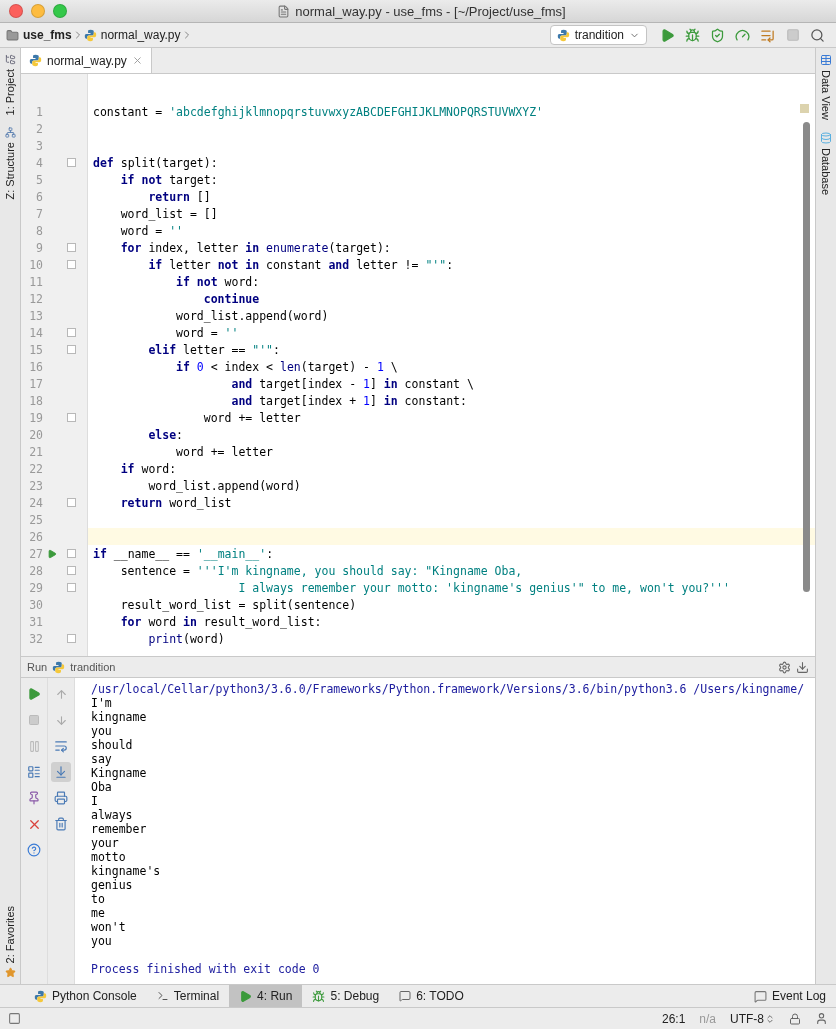 This screenshot has width=836, height=1029. What do you see at coordinates (155, 162) in the screenshot?
I see `code-line: def split(target):` at bounding box center [155, 162].